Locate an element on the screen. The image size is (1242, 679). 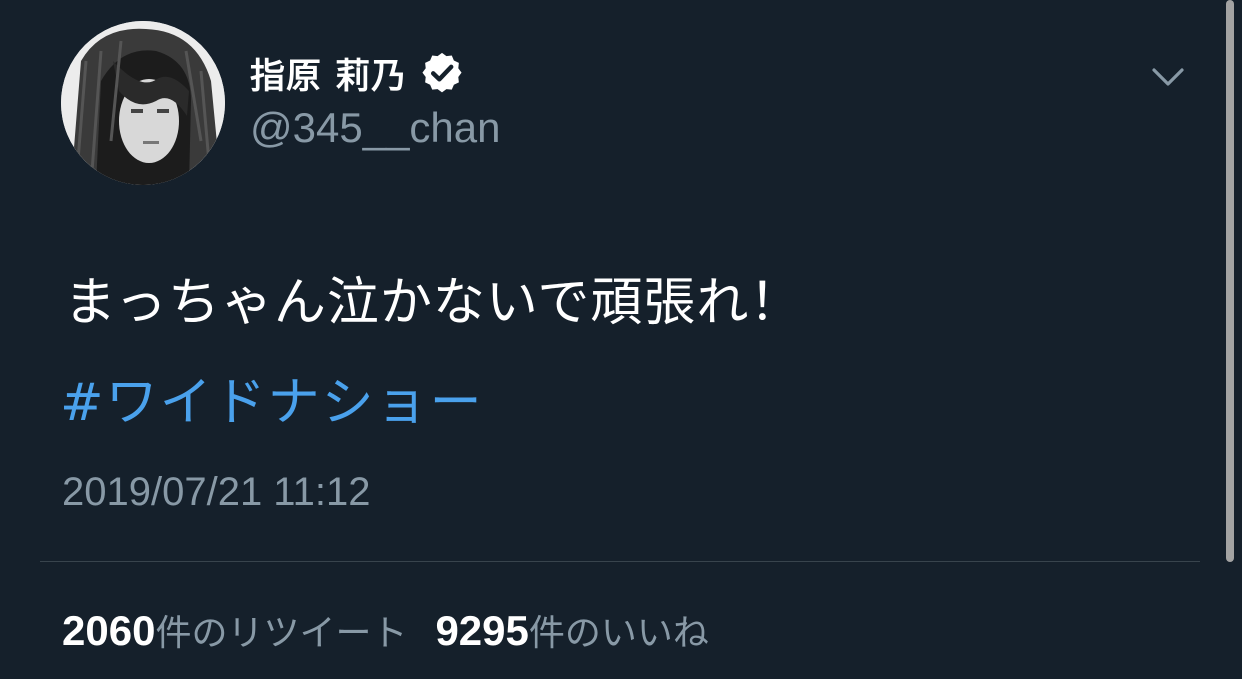
likes-count: 9295 is located at coordinates (482, 630).